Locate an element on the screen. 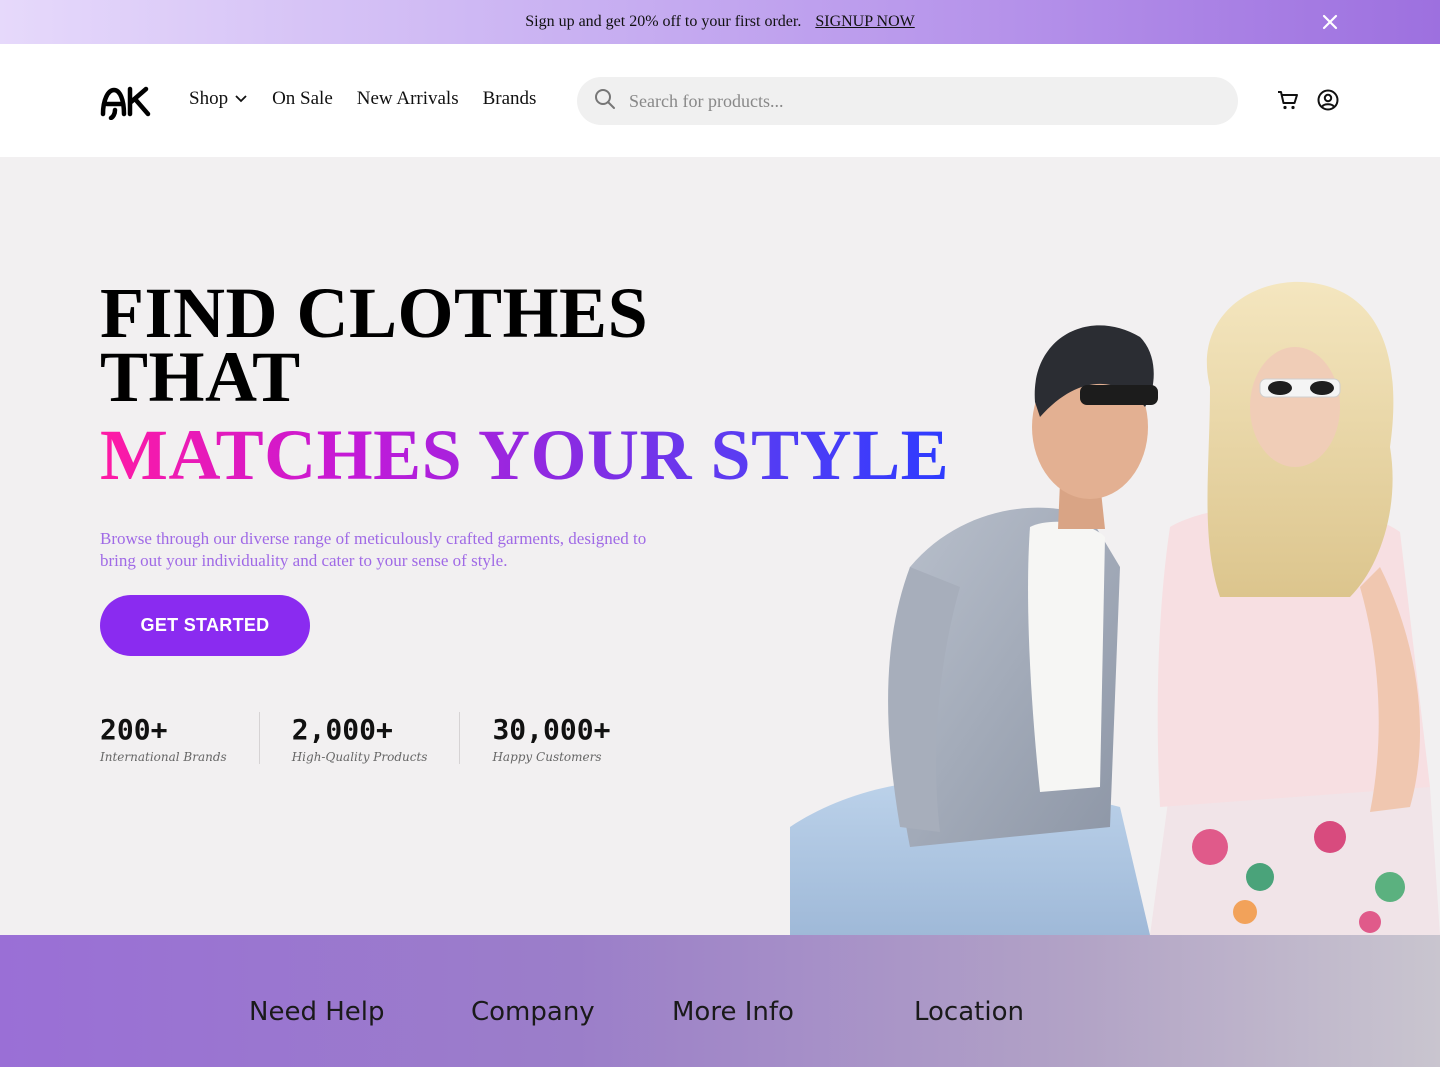 The height and width of the screenshot is (1067, 1440). nav-item-label: New Arrivals is located at coordinates (407, 98).